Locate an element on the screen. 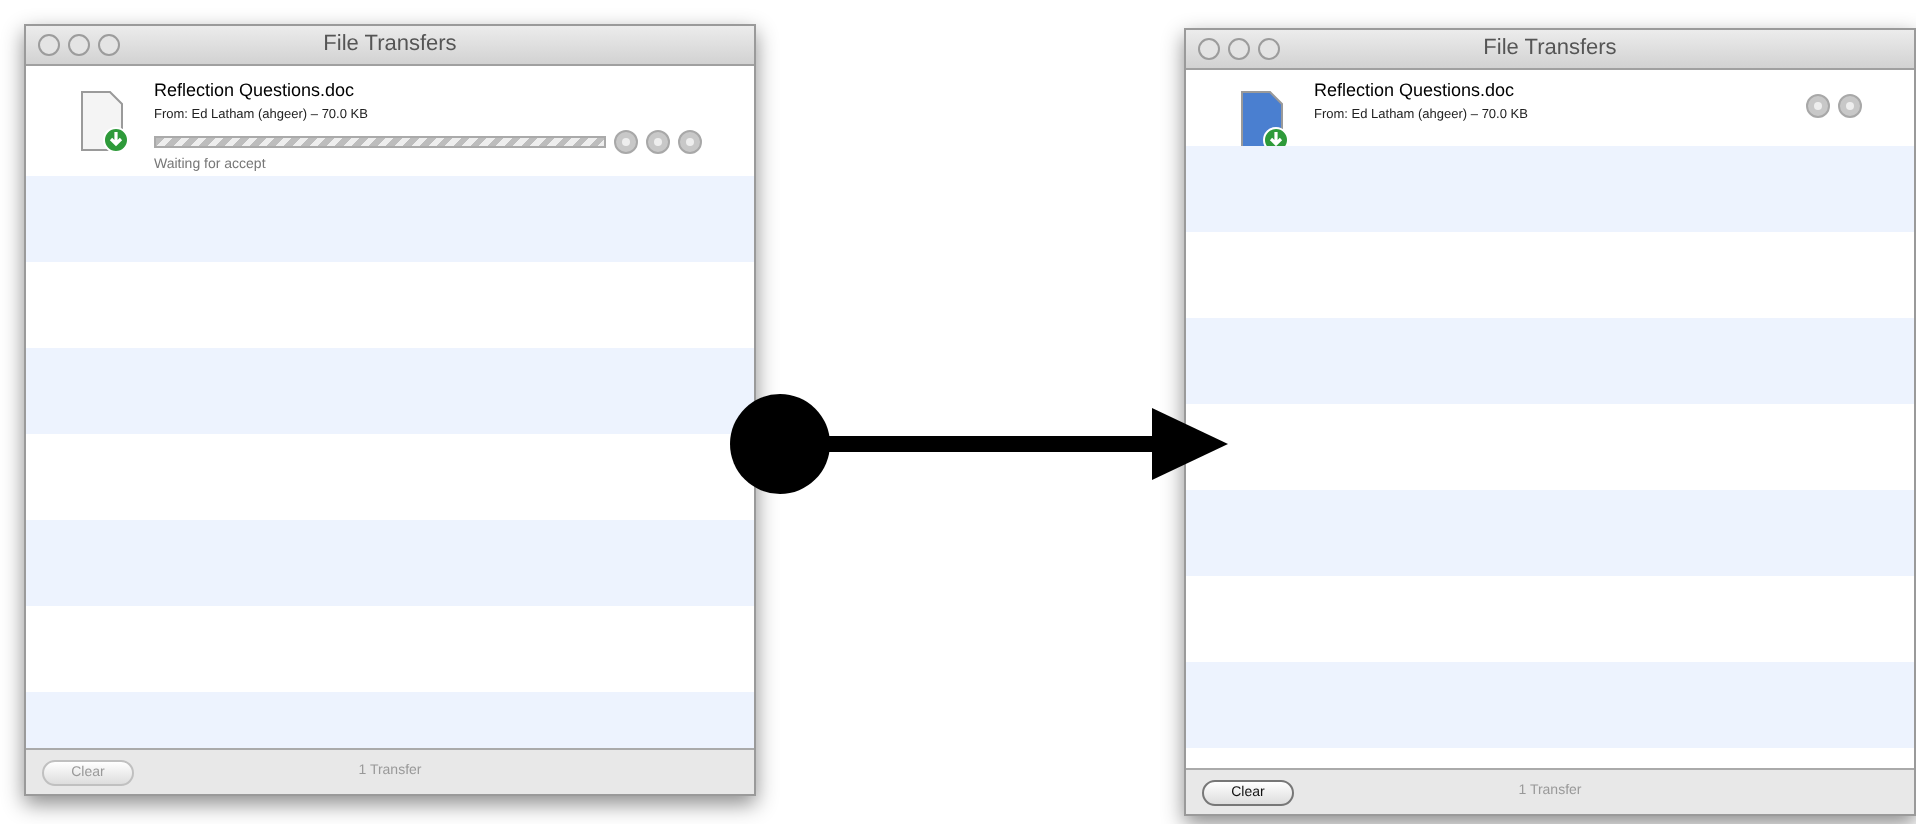 Image resolution: width=1916 pixels, height=824 pixels. stop-button-icon is located at coordinates (626, 142).